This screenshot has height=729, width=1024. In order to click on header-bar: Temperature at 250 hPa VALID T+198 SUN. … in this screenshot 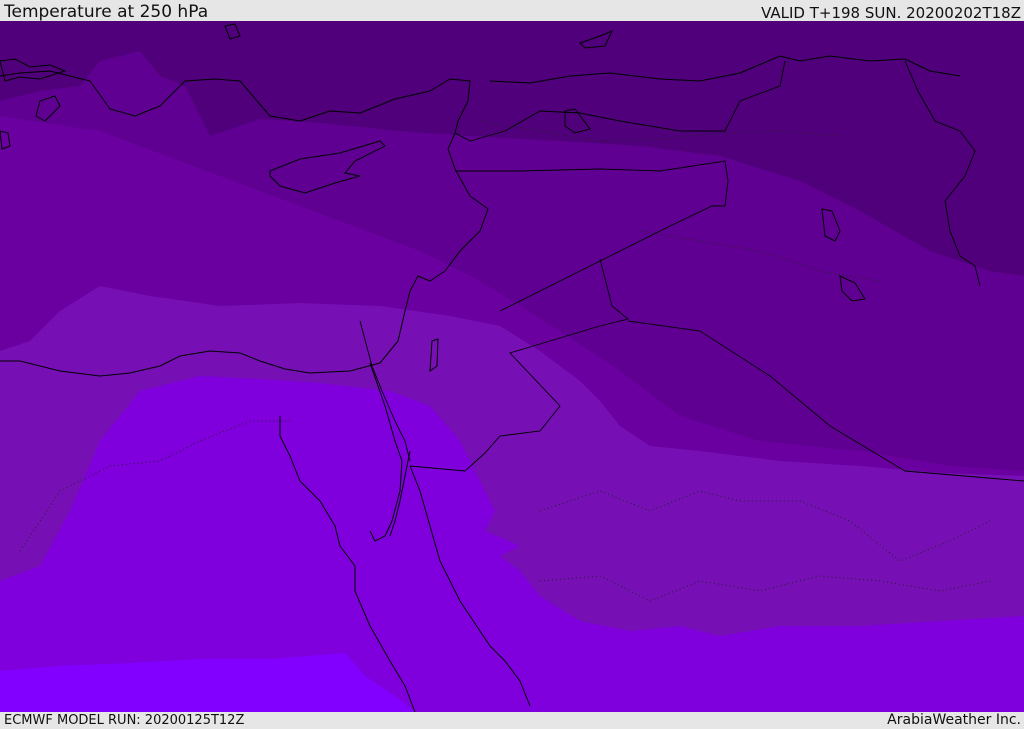, I will do `click(512, 10)`.